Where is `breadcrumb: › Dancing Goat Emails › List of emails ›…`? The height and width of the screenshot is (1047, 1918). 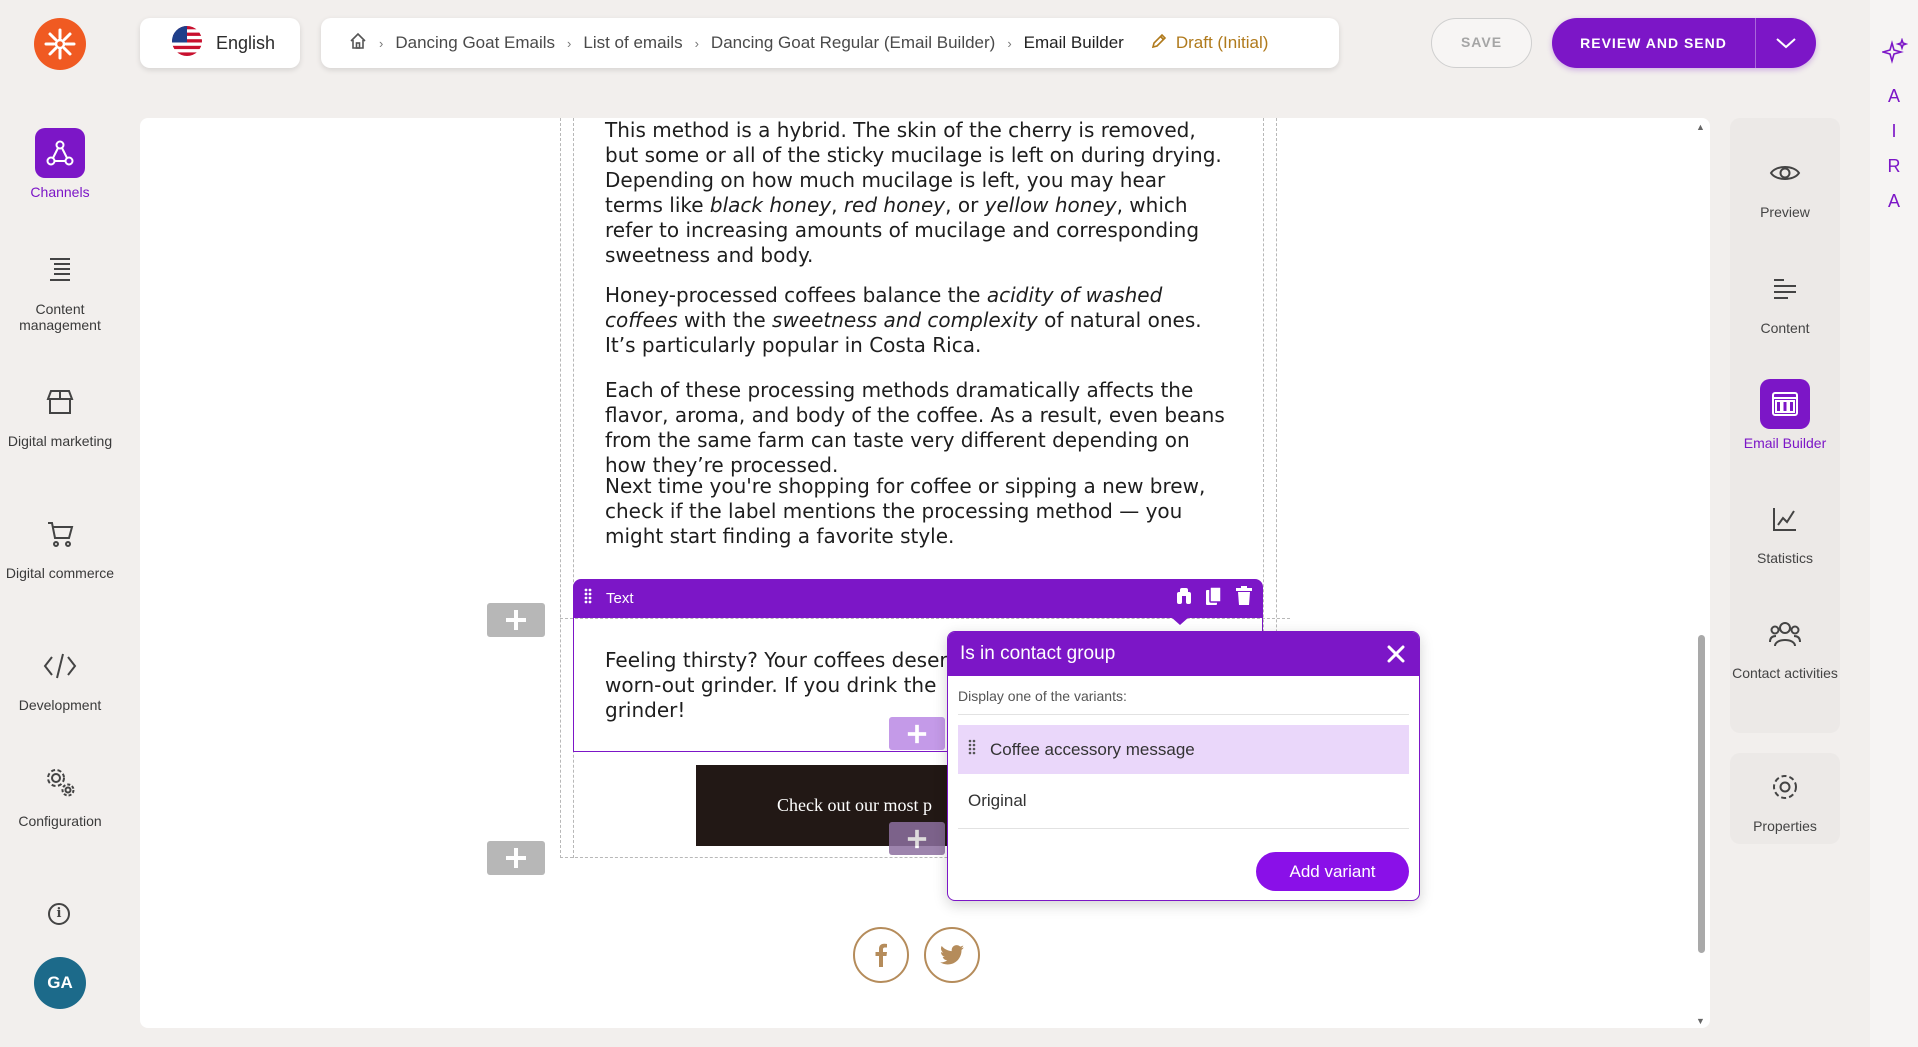
breadcrumb: › Dancing Goat Emails › List of emails ›… is located at coordinates (830, 43).